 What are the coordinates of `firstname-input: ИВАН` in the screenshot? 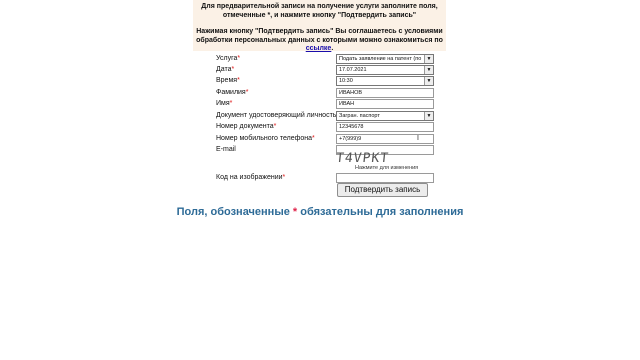 It's located at (385, 104).